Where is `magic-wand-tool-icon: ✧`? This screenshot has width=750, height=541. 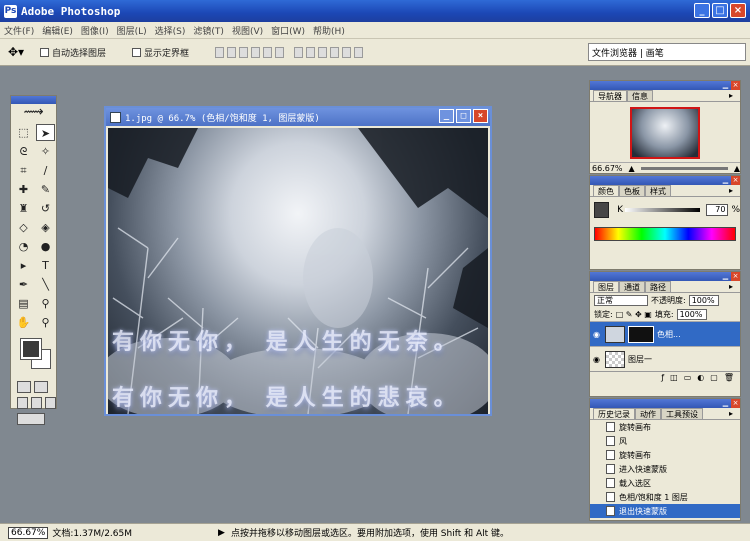
magic-wand-tool-icon: ✧ is located at coordinates (45, 151).